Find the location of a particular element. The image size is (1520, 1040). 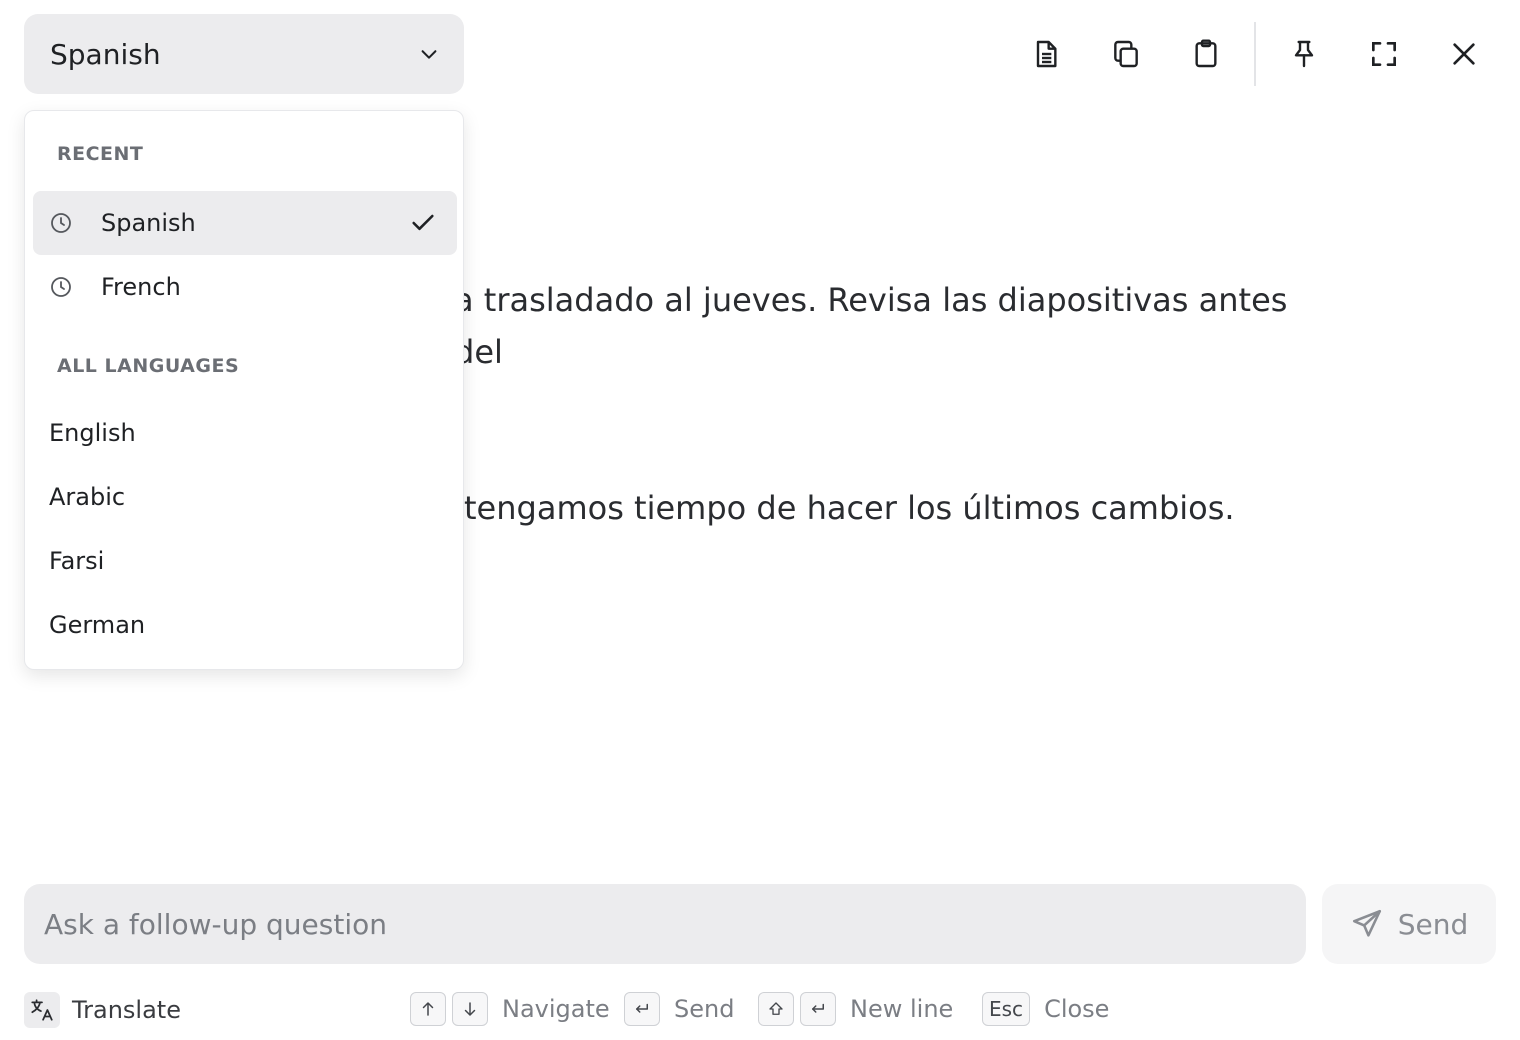

language-option-farsi: Farsi is located at coordinates (245, 561).